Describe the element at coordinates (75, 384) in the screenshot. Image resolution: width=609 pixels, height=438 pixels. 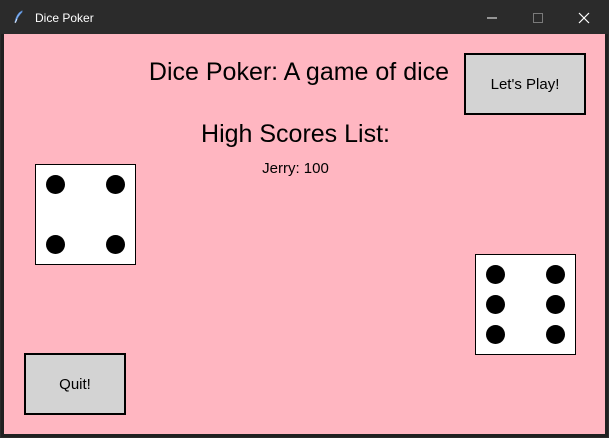
I see `quit-button: Quit!` at that location.